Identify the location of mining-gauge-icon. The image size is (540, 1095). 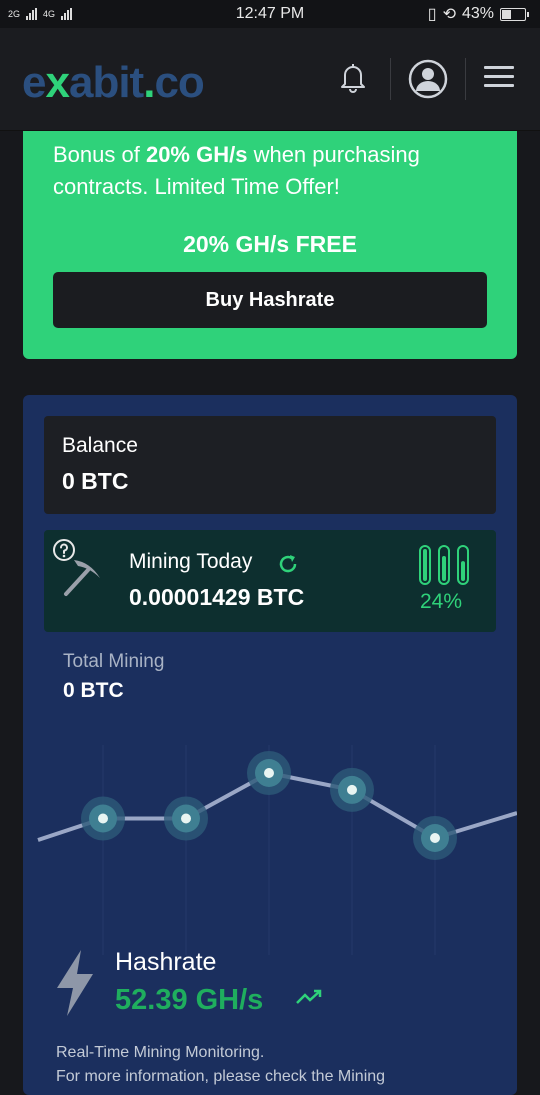
(444, 565).